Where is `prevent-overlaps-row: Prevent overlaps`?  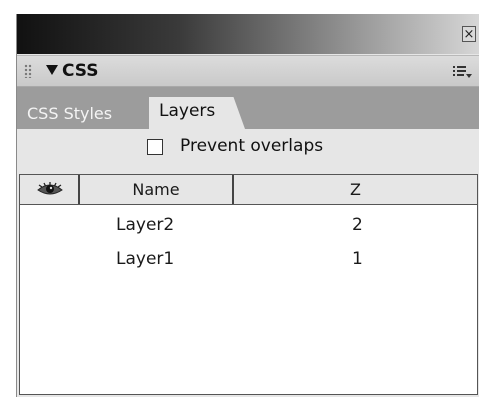
prevent-overlaps-row: Prevent overlaps is located at coordinates (248, 150).